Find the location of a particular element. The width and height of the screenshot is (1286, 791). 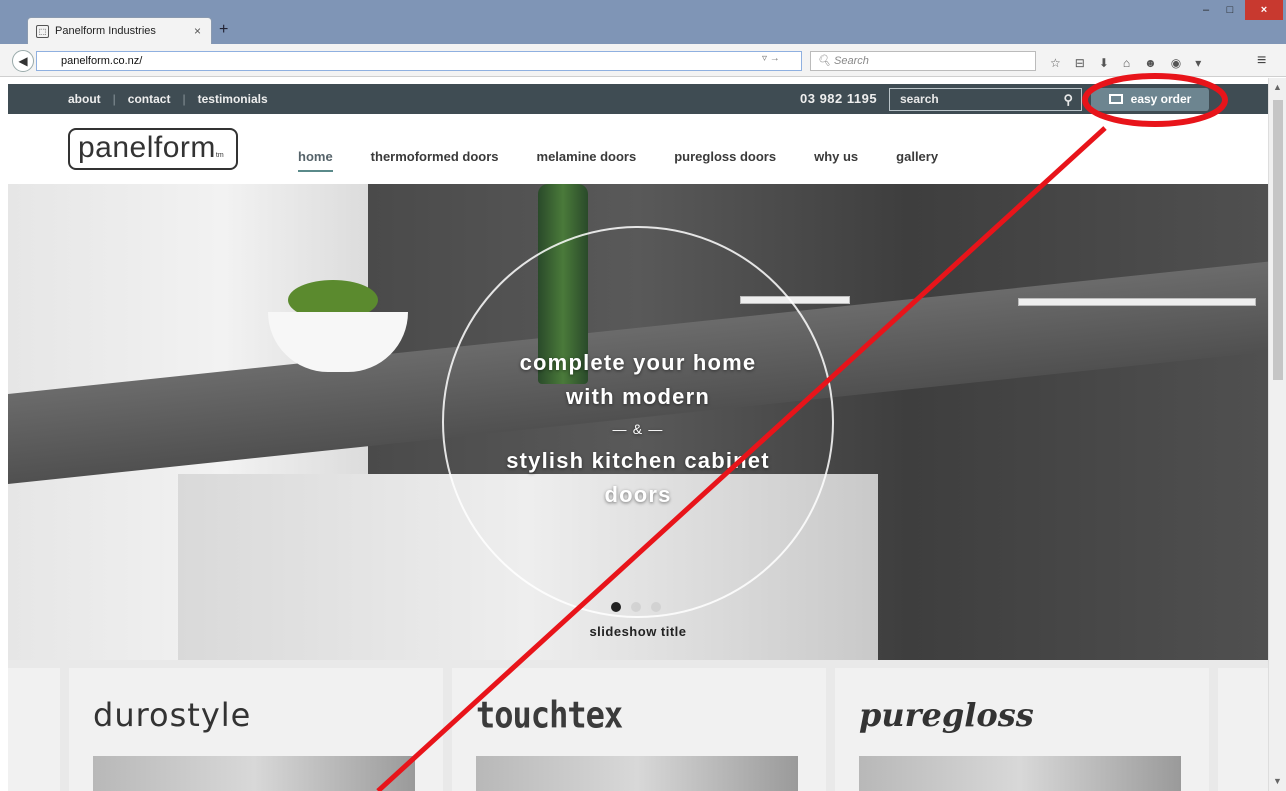

phone-number: 03 982 1195 is located at coordinates (839, 98).